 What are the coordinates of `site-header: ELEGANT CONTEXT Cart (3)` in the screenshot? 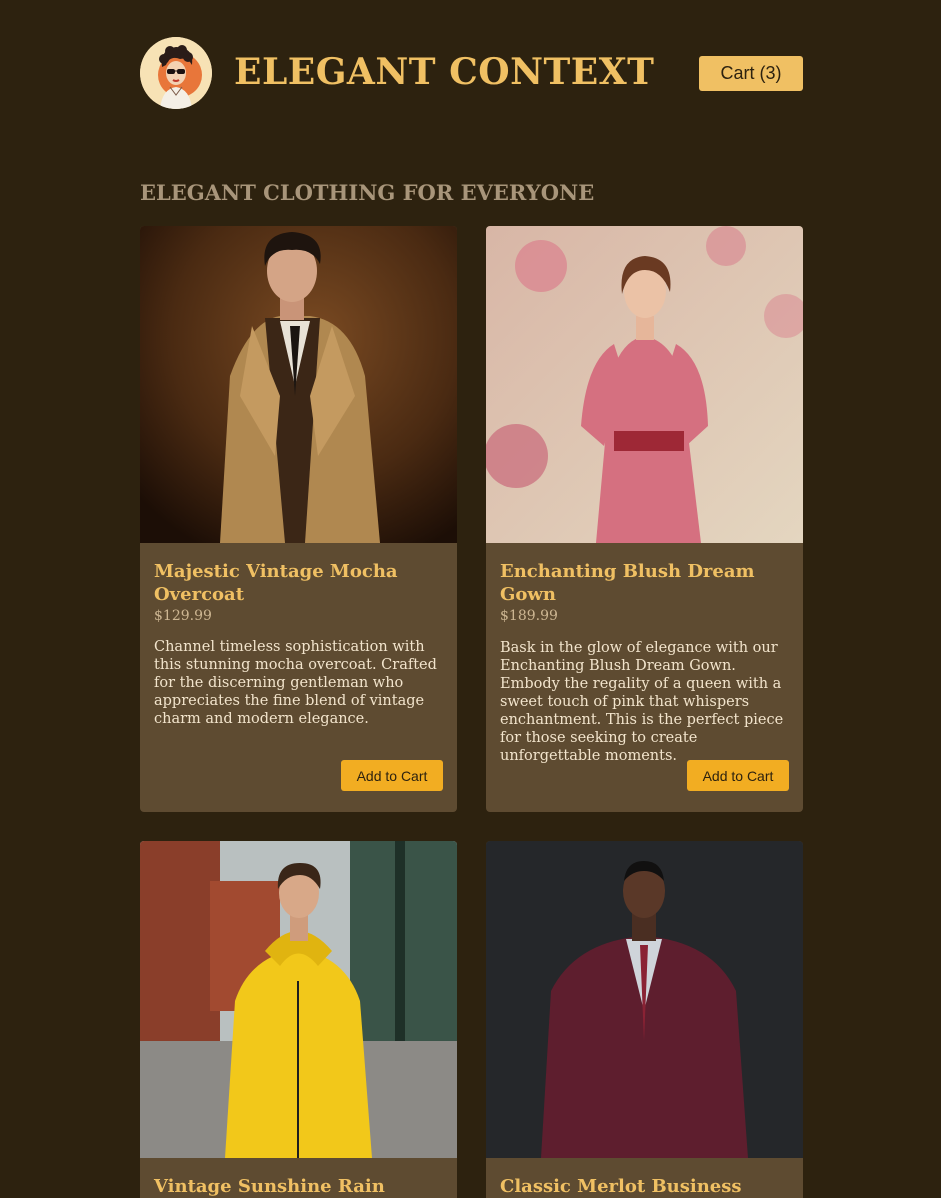 It's located at (471, 73).